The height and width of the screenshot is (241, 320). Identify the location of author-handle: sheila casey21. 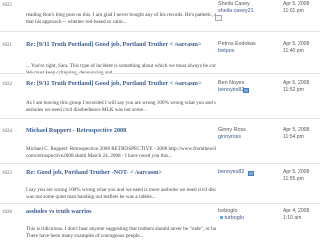
(248, 11).